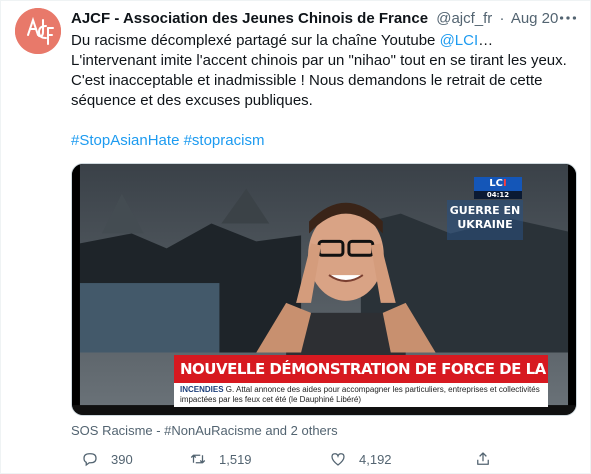  What do you see at coordinates (485, 210) in the screenshot?
I see `topic-line-1: GUERRE EN` at bounding box center [485, 210].